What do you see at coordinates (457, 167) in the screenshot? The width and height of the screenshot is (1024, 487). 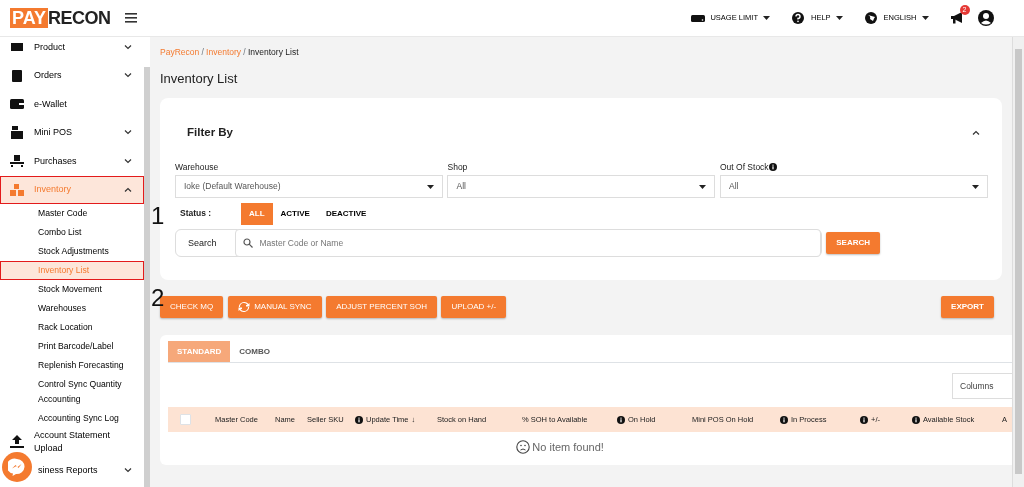 I see `field-label: Shop` at bounding box center [457, 167].